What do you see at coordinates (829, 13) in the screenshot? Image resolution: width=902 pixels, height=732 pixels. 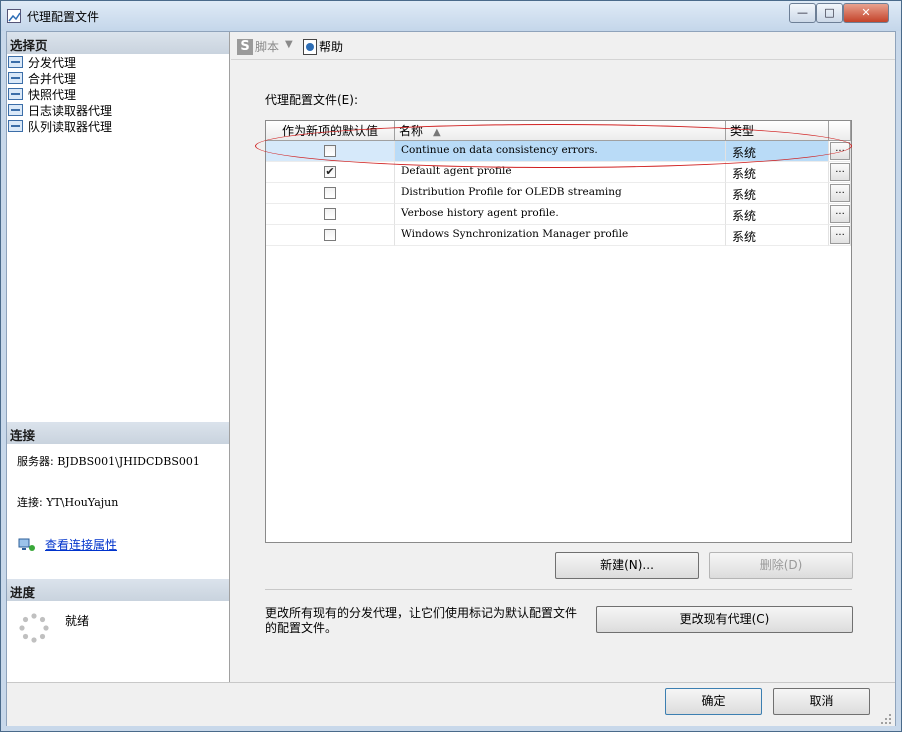 I see `maximize-button: □` at bounding box center [829, 13].